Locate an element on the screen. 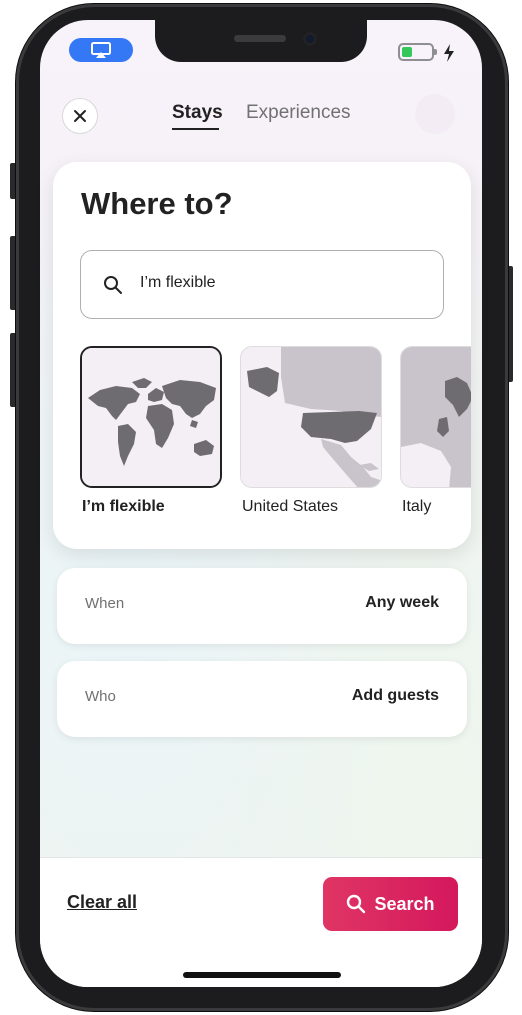 This screenshot has height=1015, width=522. region-card-flexible: I’m flexible is located at coordinates (151, 430).